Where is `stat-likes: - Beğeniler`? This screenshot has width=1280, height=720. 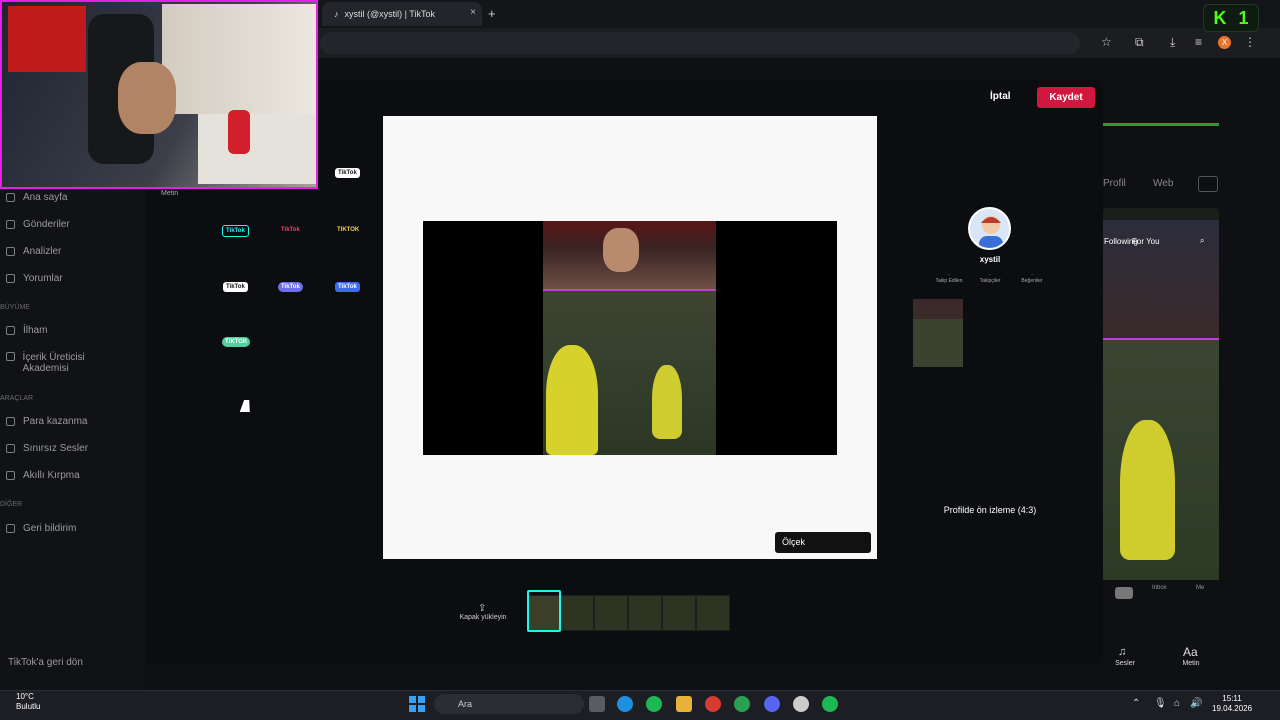
stat-likes: - Beğeniler is located at coordinates (1032, 278).